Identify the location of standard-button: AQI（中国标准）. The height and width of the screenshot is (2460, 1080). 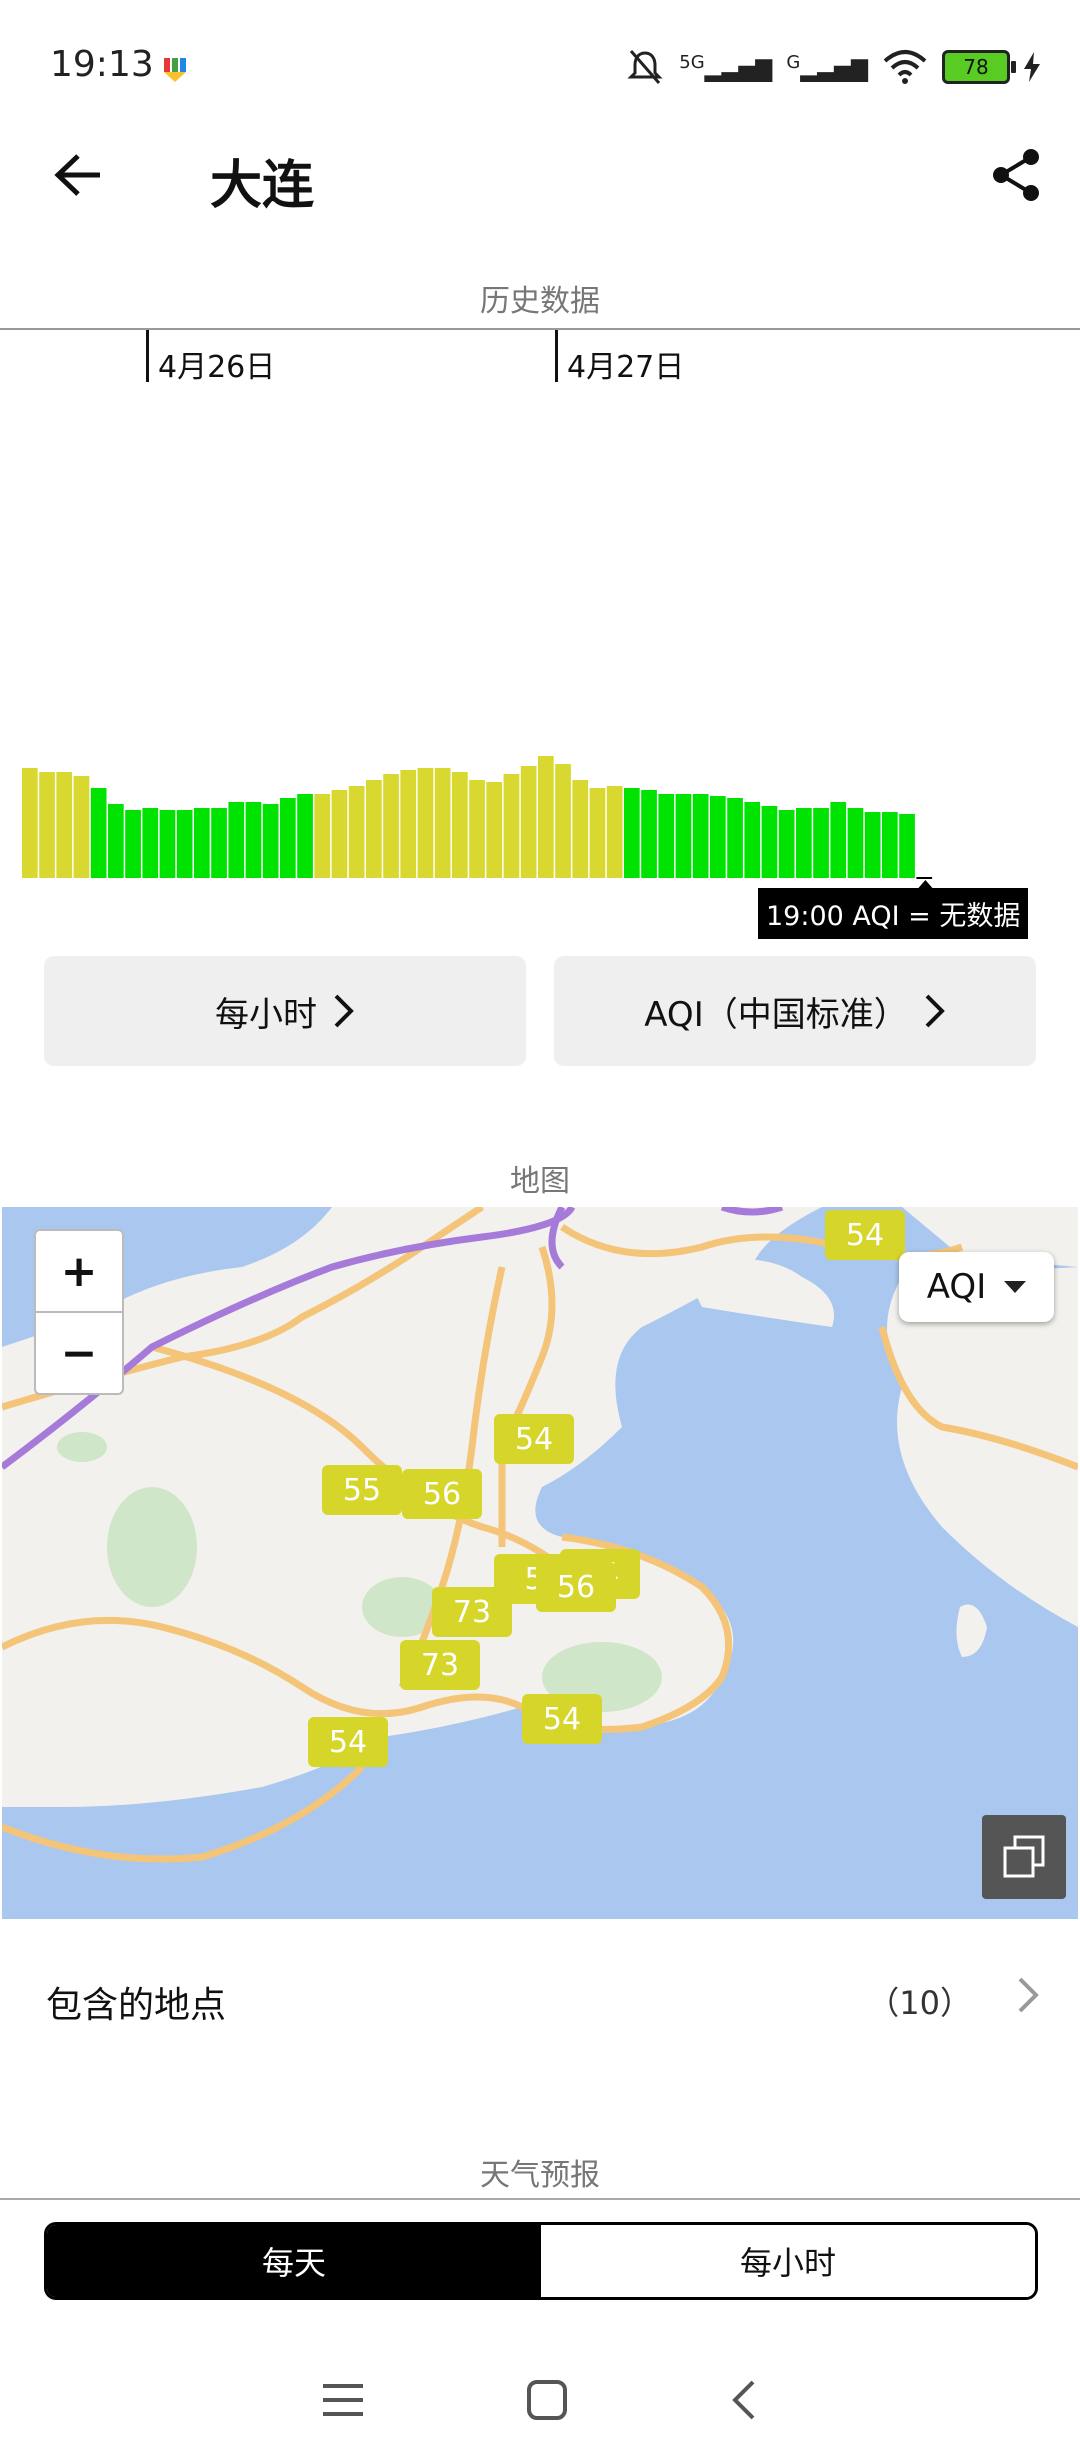
(795, 1011).